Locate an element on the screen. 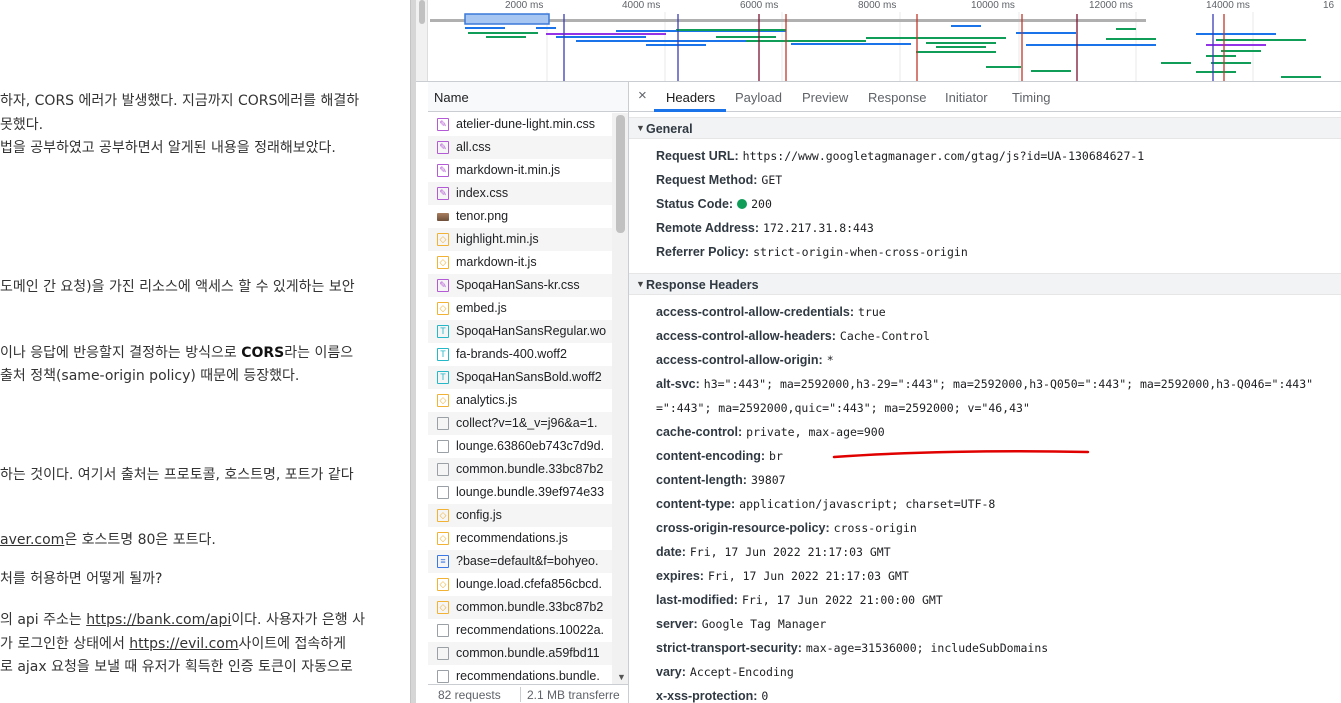 This screenshot has height=703, width=1341. header-value: 0 is located at coordinates (765, 696).